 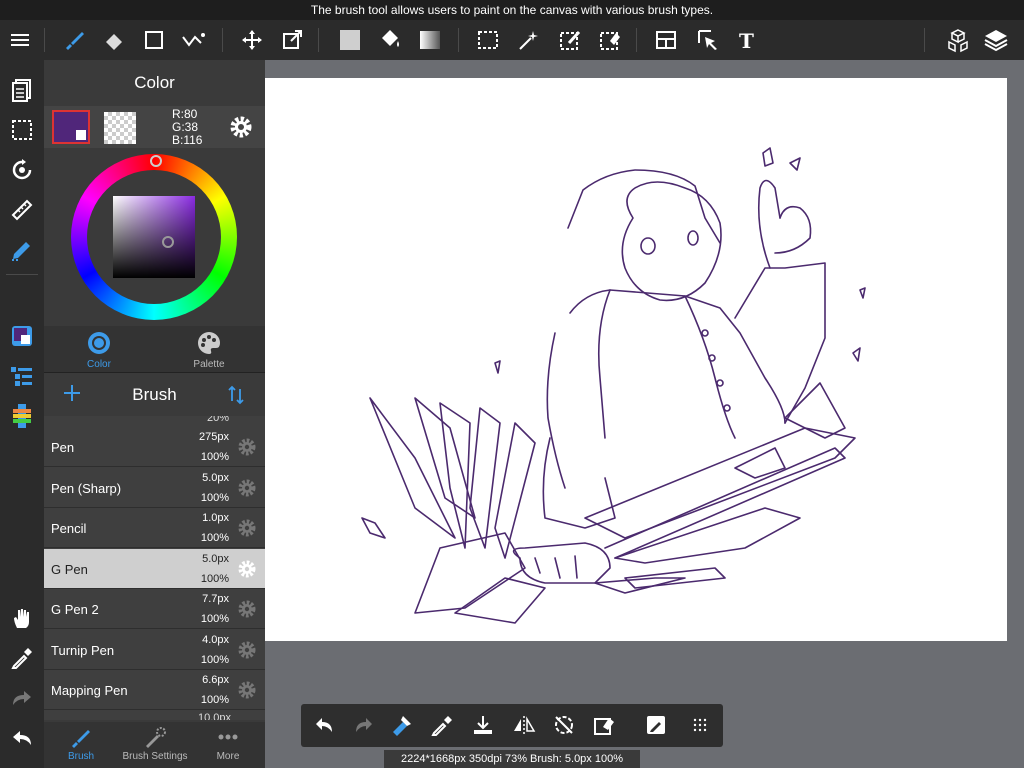 What do you see at coordinates (390, 40) in the screenshot?
I see `bucket-tool-icon` at bounding box center [390, 40].